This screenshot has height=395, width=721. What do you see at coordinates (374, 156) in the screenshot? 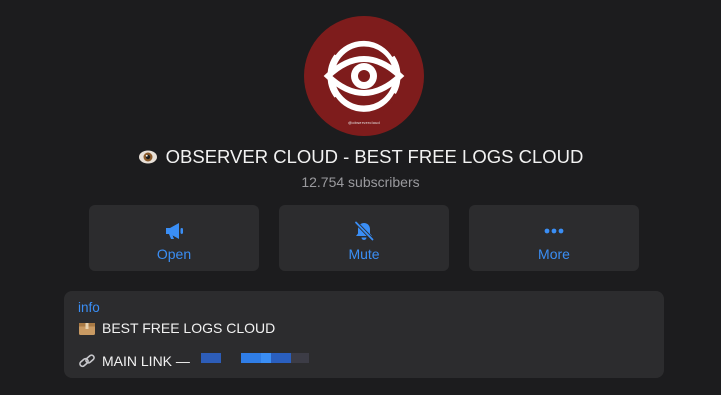
I see `channel-title: OBSERVER CLOUD - BEST FREE LOGS CLOUD` at bounding box center [374, 156].